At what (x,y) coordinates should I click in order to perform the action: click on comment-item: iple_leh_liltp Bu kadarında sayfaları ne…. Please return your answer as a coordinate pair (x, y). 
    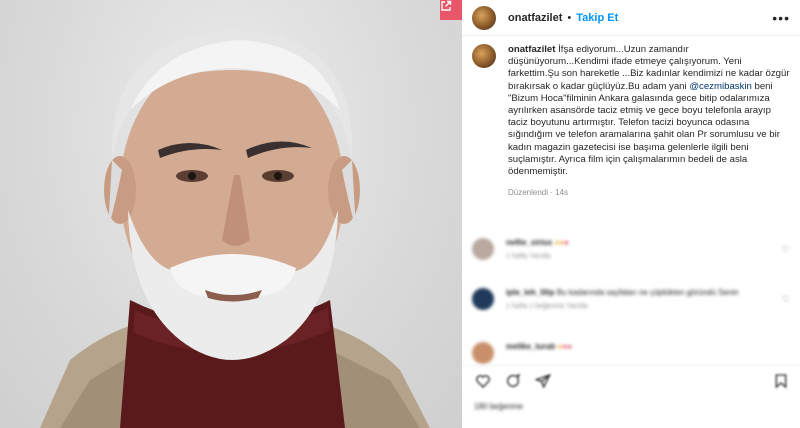
    Looking at the image, I should click on (605, 299).